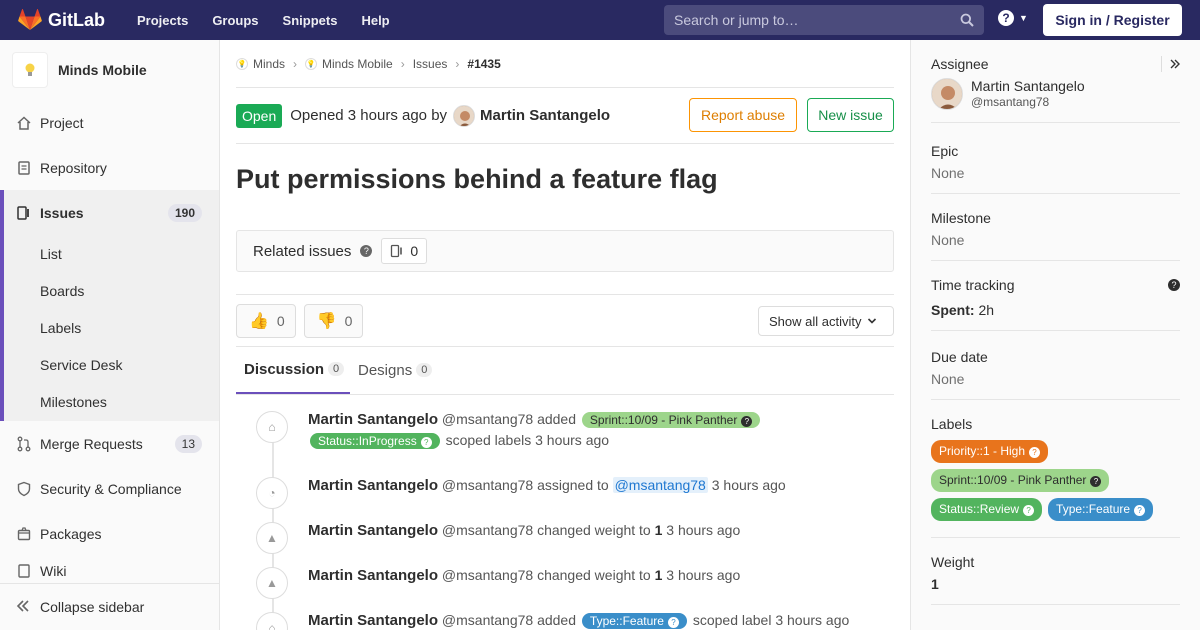 This screenshot has height=630, width=1200. Describe the element at coordinates (960, 64) in the screenshot. I see `assignee-title: Assignee` at that location.